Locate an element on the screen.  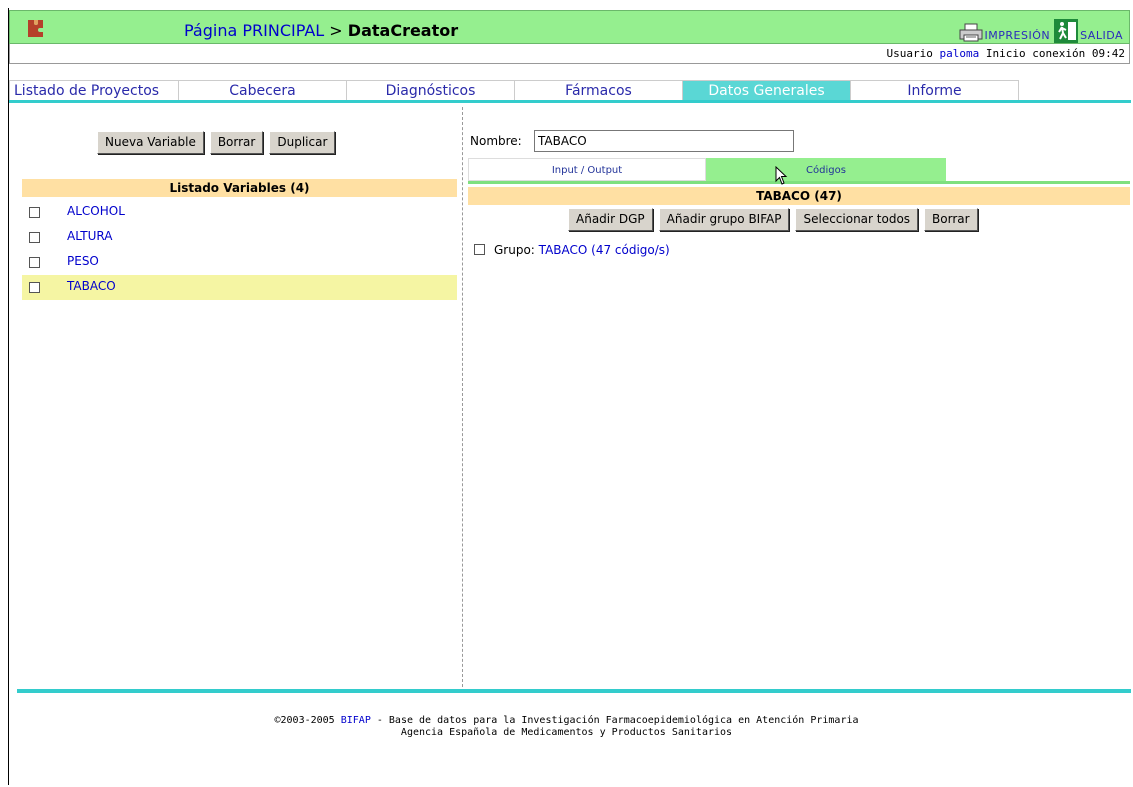
select-all-button: Seleccionar todos is located at coordinates (857, 219).